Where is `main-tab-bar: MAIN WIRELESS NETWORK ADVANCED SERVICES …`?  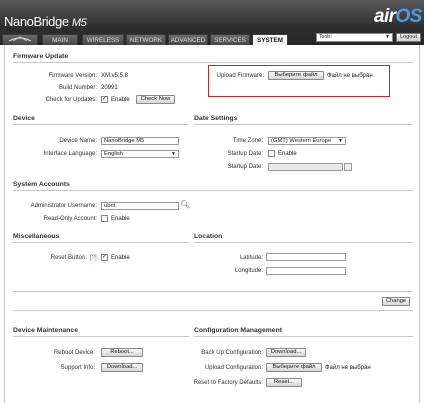
main-tab-bar: MAIN WIRELESS NETWORK ADVANCED SERVICES … is located at coordinates (150, 40).